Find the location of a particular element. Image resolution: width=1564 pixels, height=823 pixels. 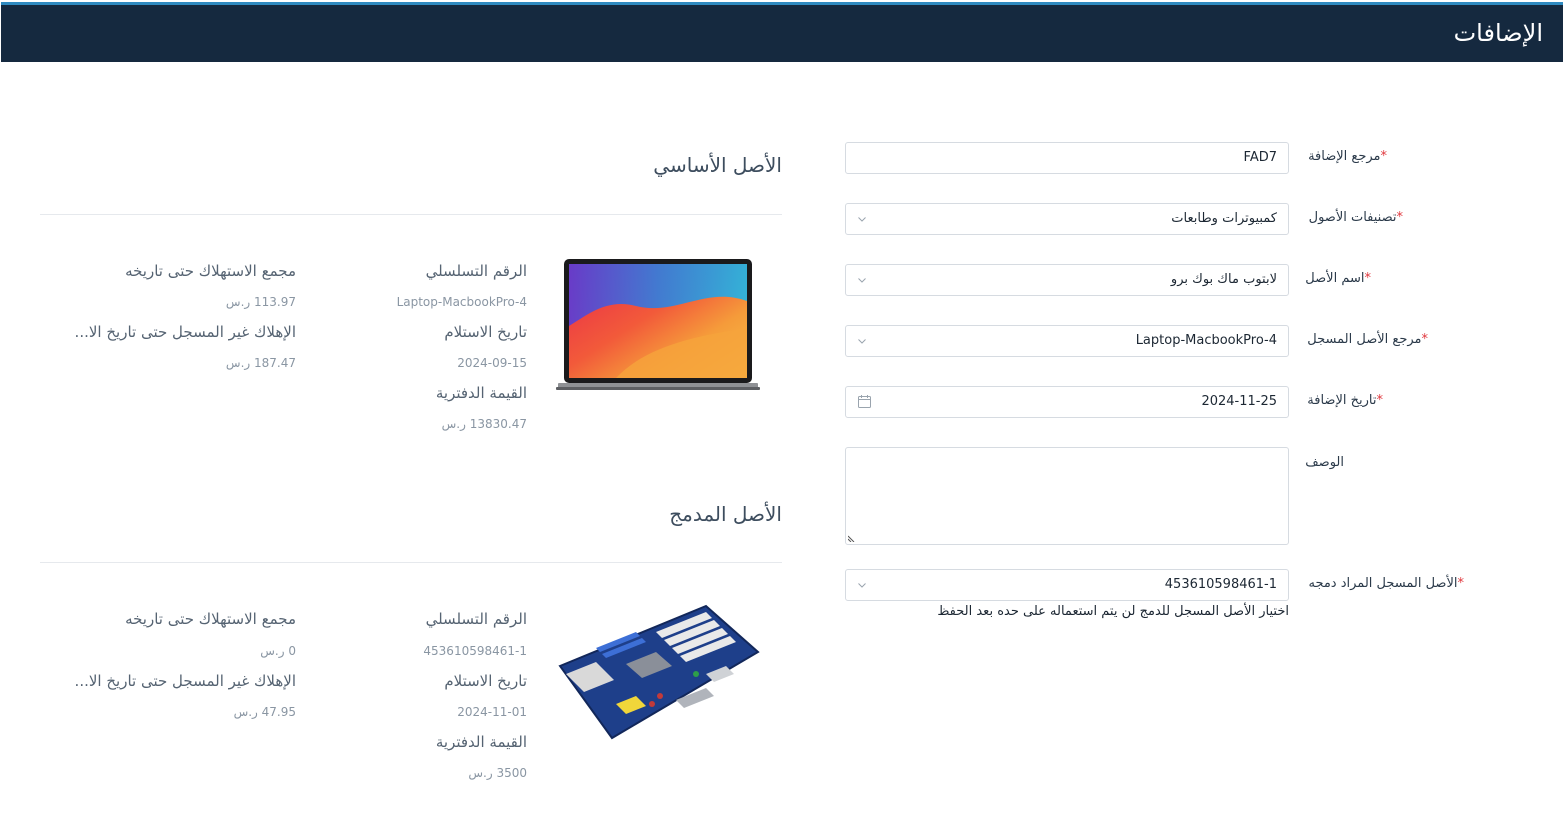

base-serial-value: Laptop-MacbookPro-4 is located at coordinates (461, 302).